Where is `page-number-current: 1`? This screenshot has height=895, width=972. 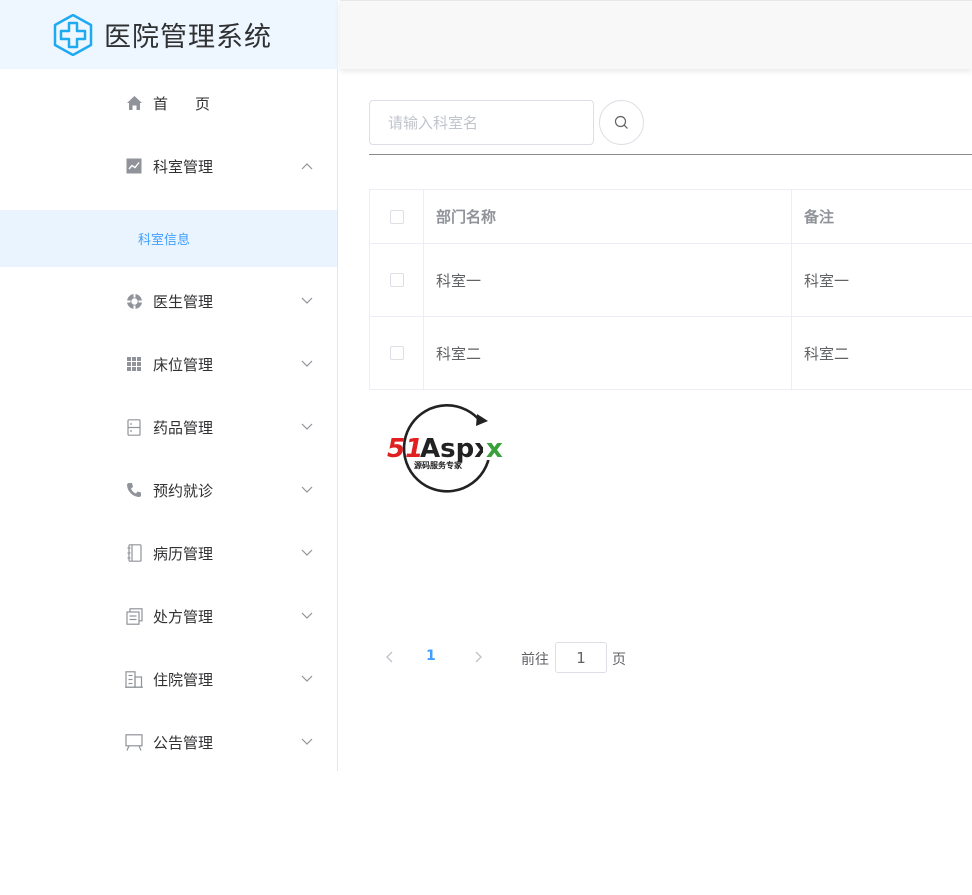
page-number-current: 1 is located at coordinates (431, 656).